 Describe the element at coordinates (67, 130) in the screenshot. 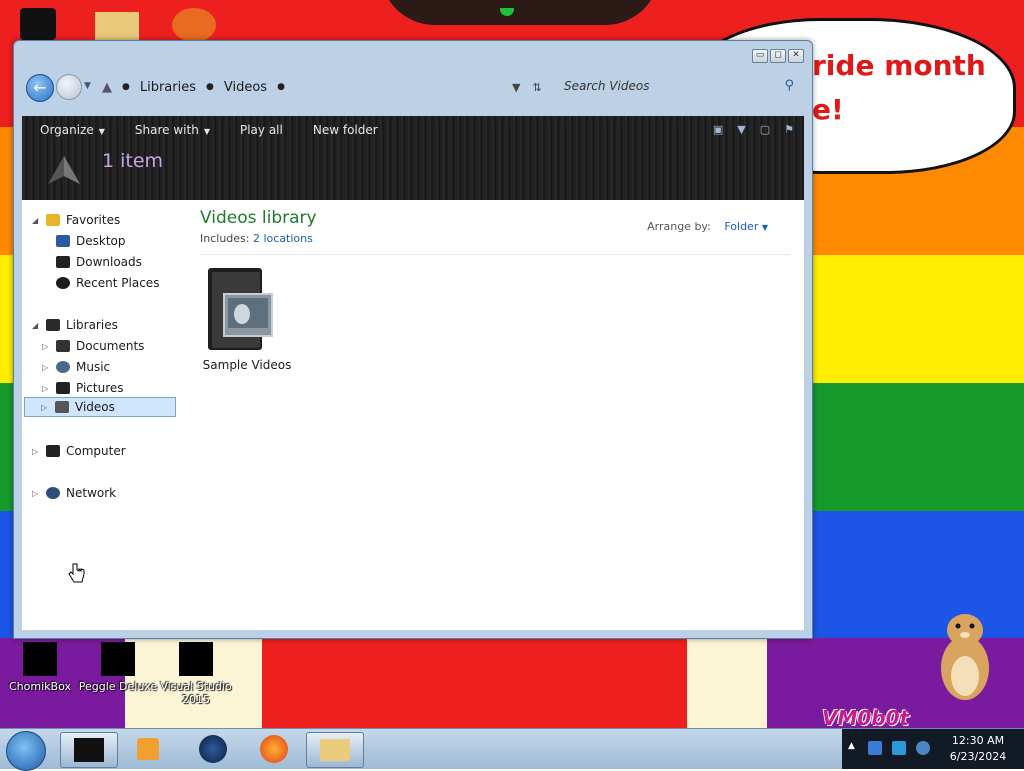

I see `organize-label: Organize` at that location.